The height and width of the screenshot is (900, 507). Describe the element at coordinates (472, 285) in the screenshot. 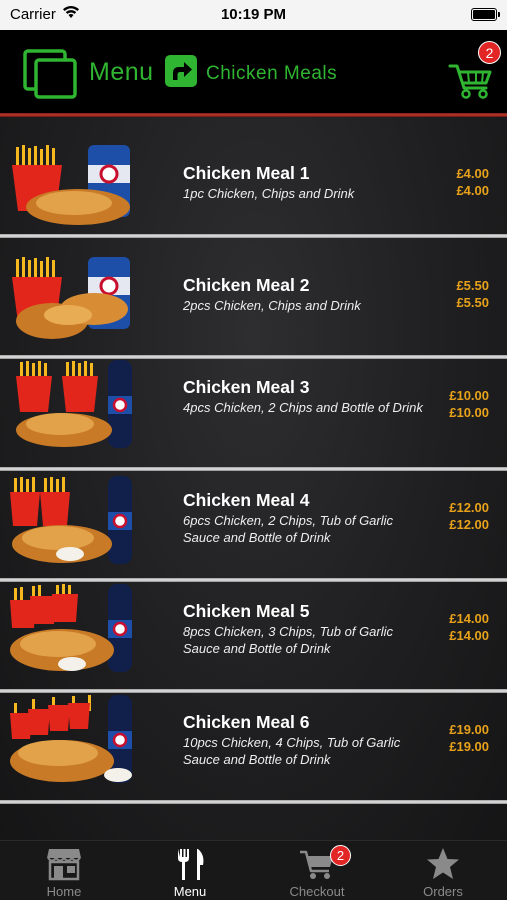

I see `meal-price: £5.50` at that location.